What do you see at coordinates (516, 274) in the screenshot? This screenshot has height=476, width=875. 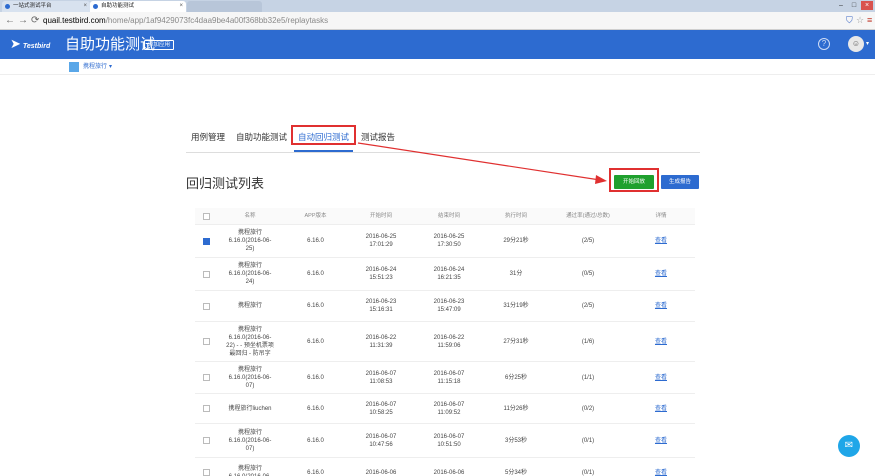 I see `cell-duration: 31分` at bounding box center [516, 274].